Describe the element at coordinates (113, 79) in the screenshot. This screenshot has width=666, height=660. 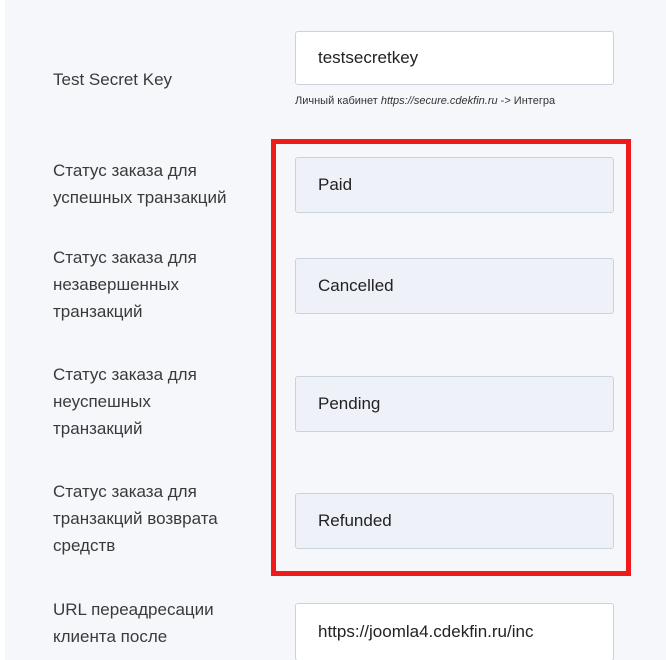
I see `test-secret-key-label: Test Secret Key` at that location.